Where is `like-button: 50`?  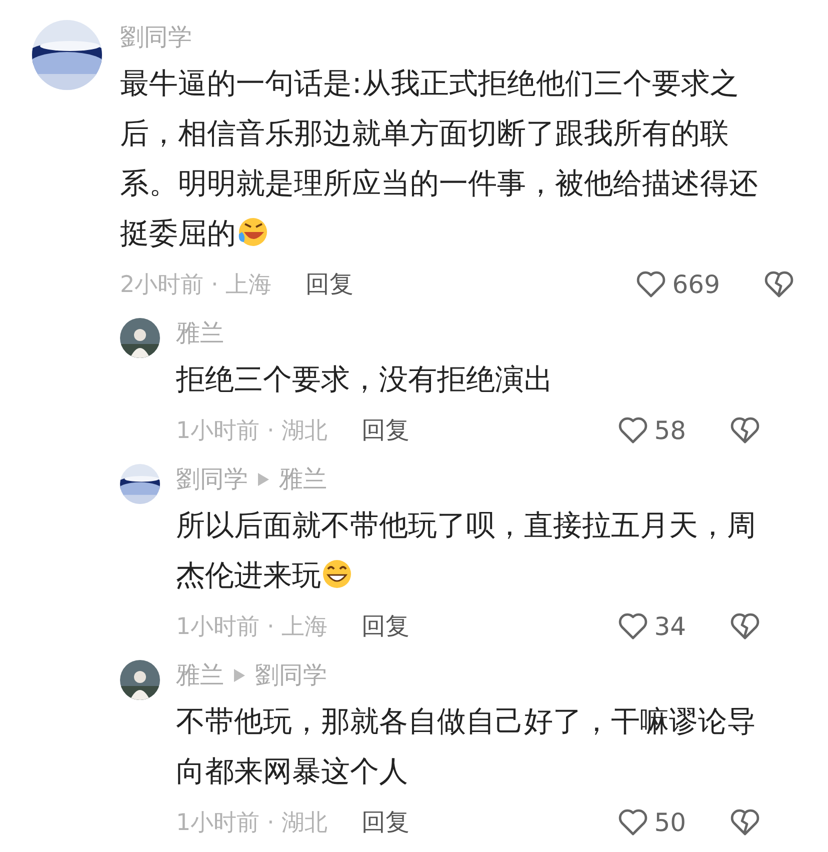
like-button: 50 is located at coordinates (652, 822).